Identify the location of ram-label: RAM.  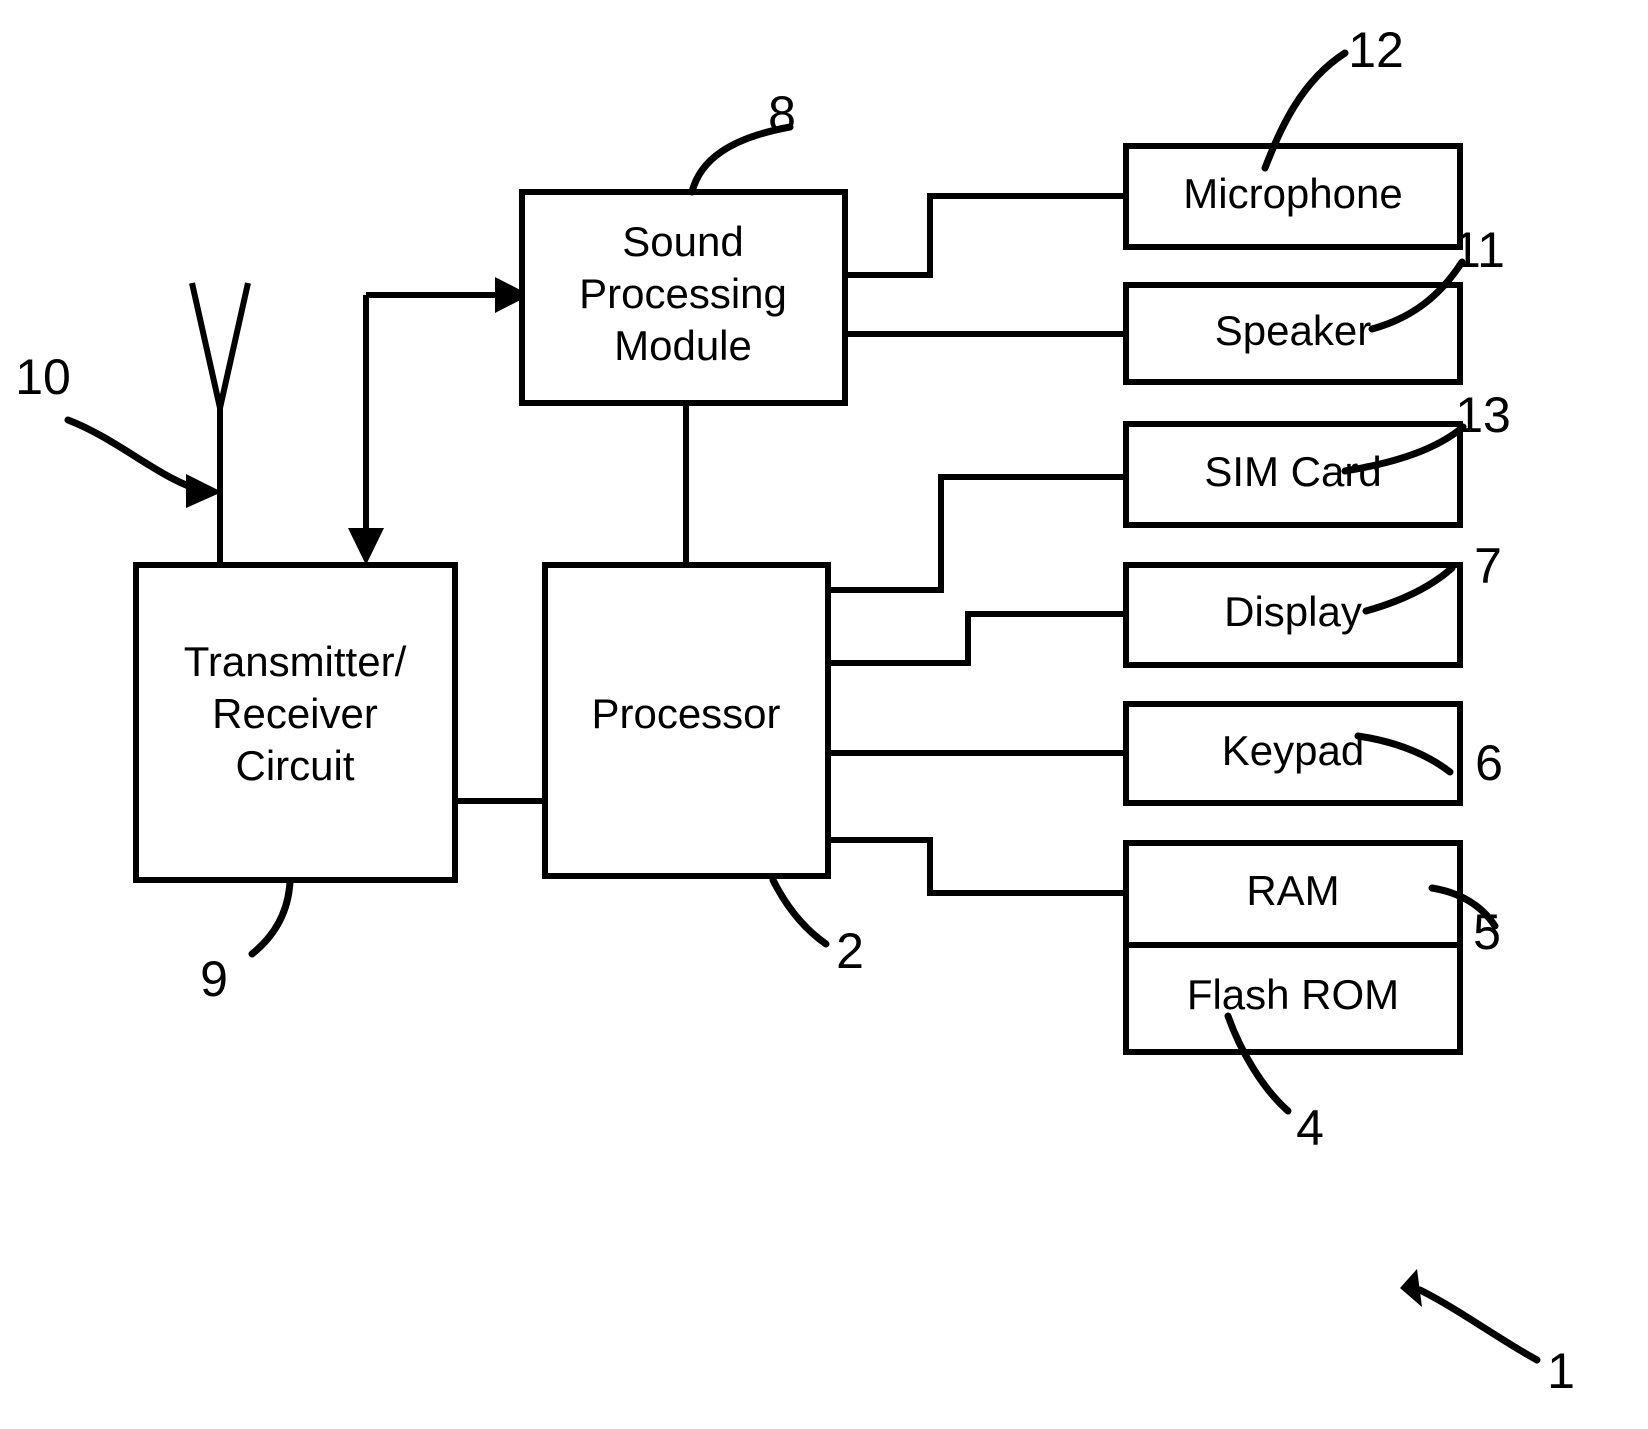
(1292, 890).